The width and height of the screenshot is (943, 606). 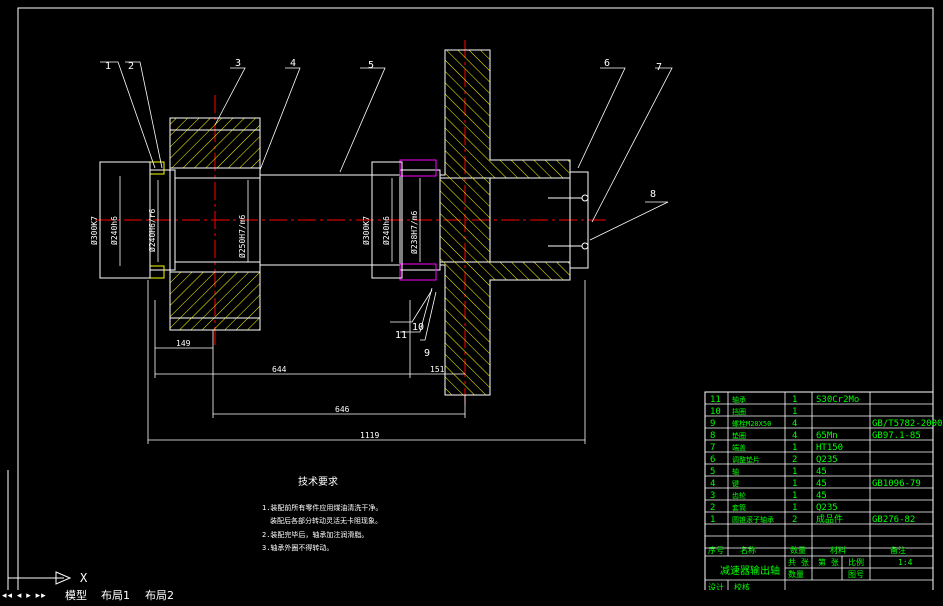 I want to click on bom-cell-no: 6, so click(x=712, y=460).